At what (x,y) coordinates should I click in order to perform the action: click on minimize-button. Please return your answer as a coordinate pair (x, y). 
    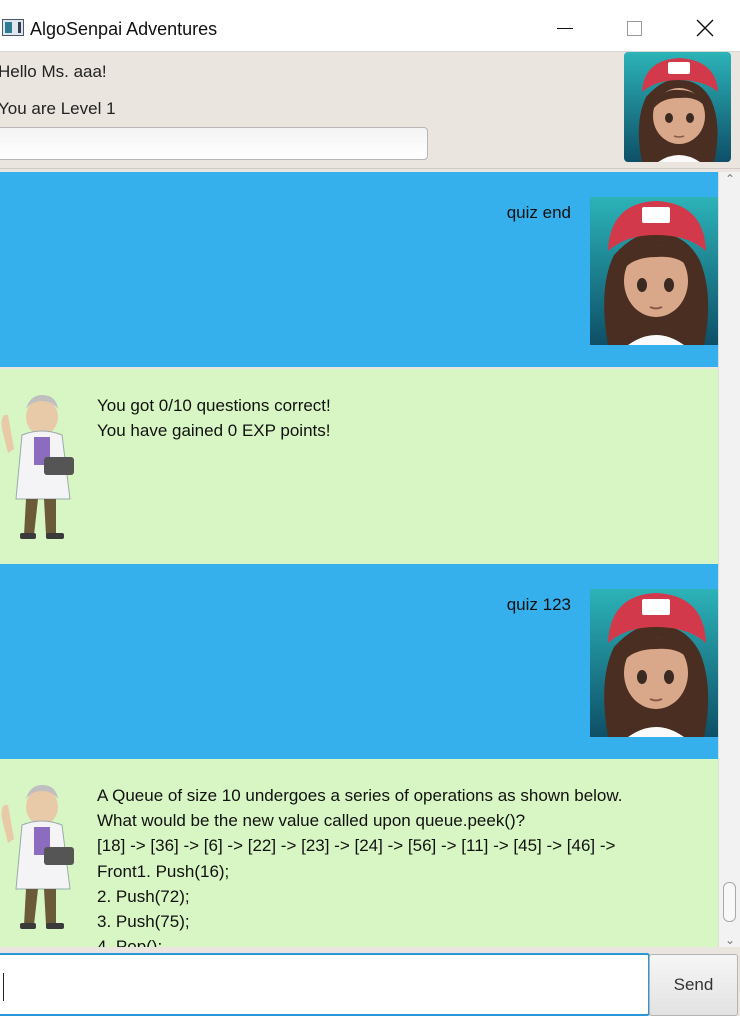
    Looking at the image, I should click on (565, 28).